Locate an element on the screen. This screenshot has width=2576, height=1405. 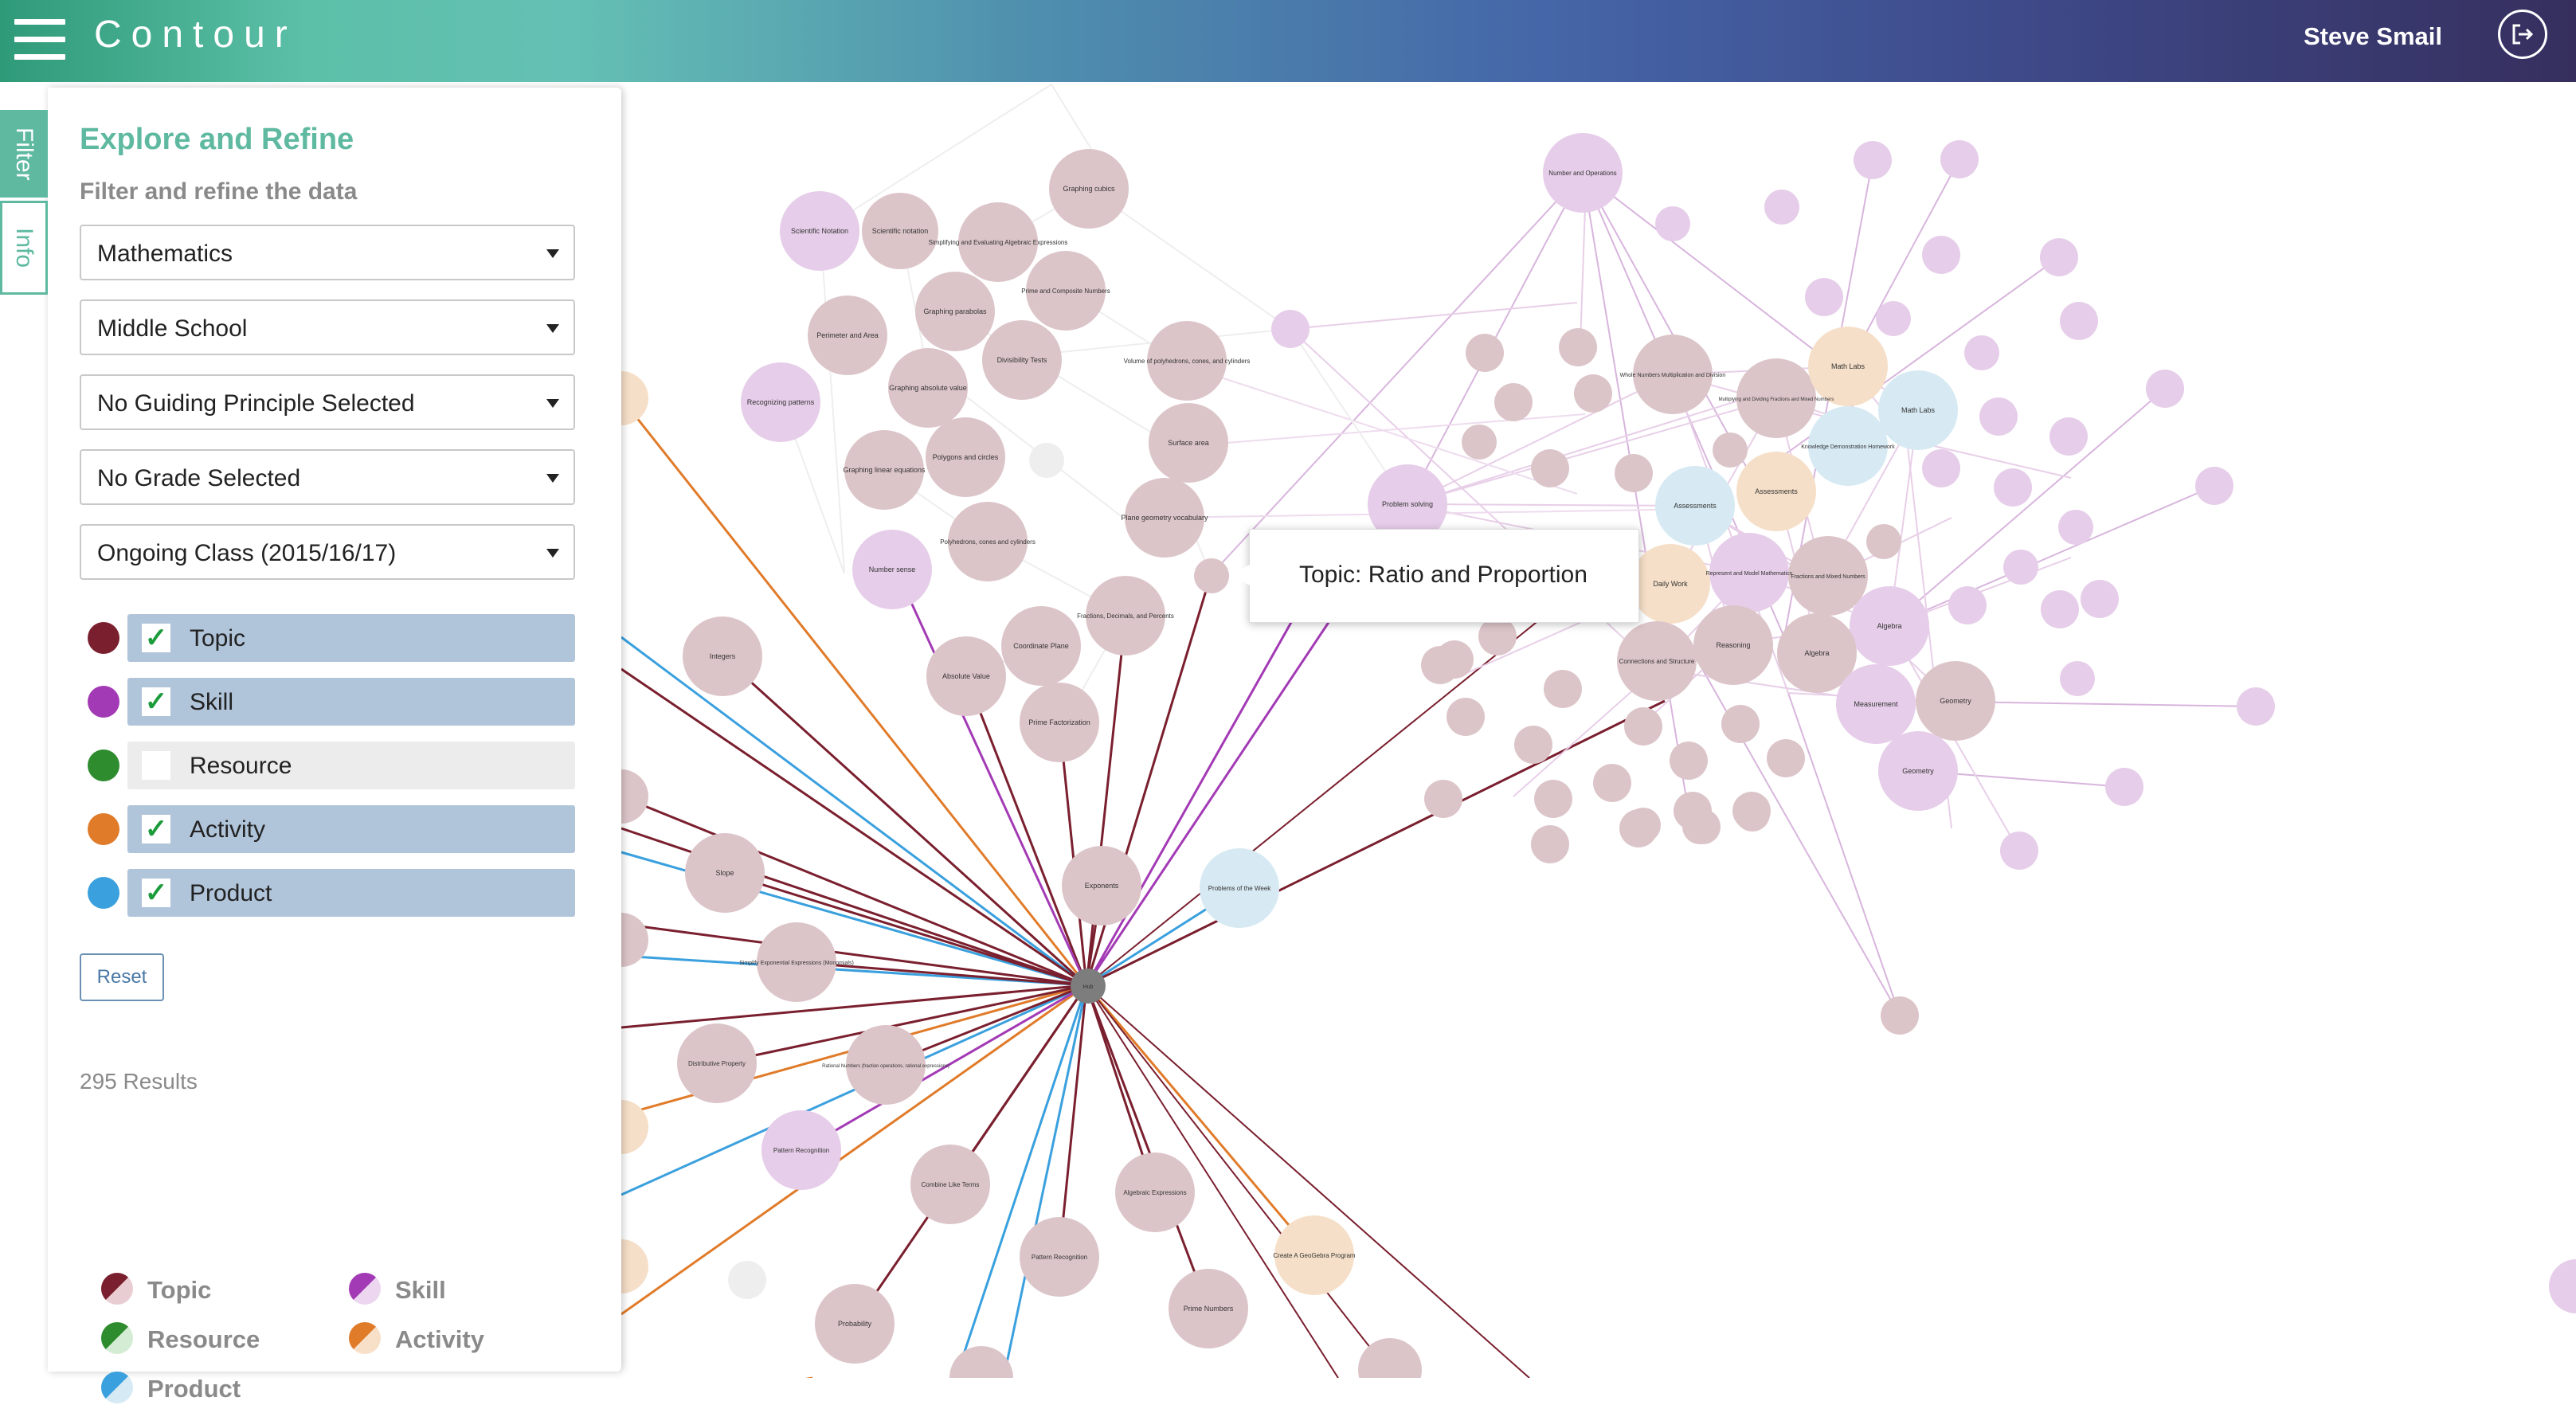
type-toggle-skill: ✓ Skill is located at coordinates (351, 702).